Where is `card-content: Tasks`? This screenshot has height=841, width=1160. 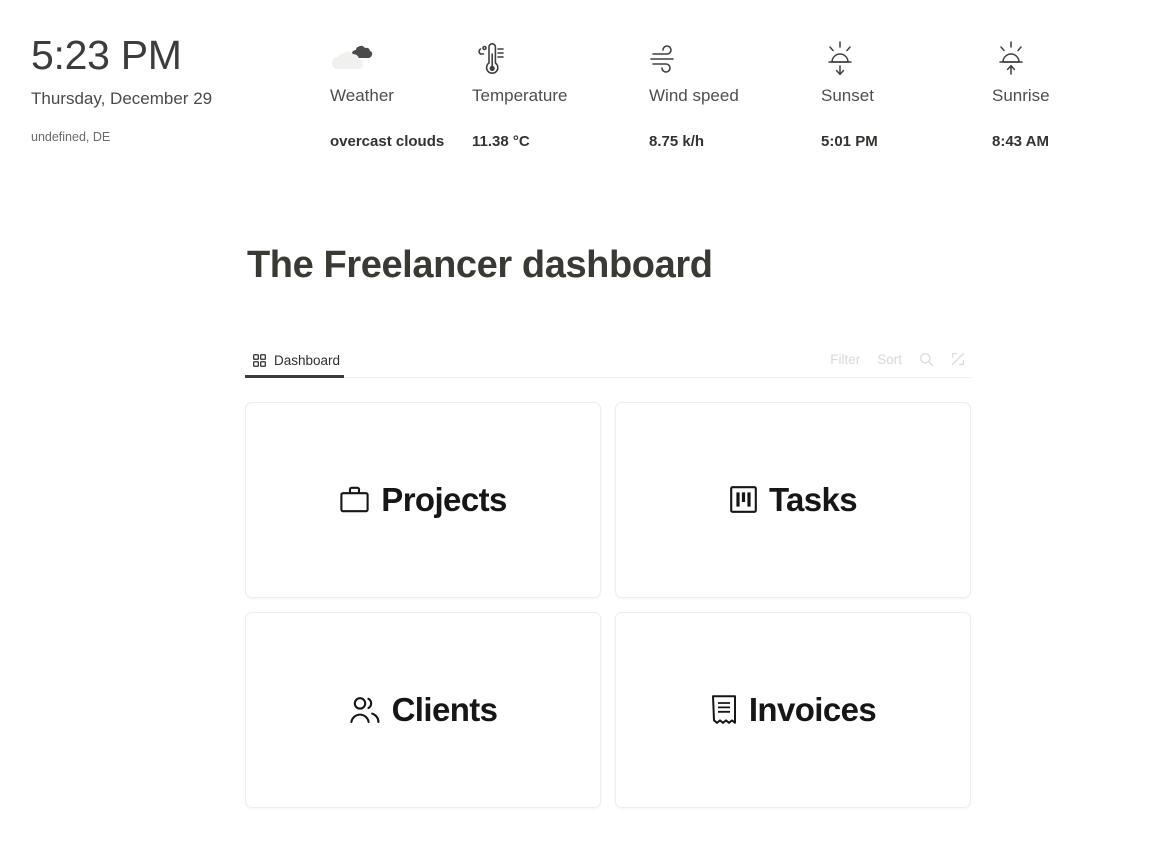
card-content: Tasks is located at coordinates (793, 500).